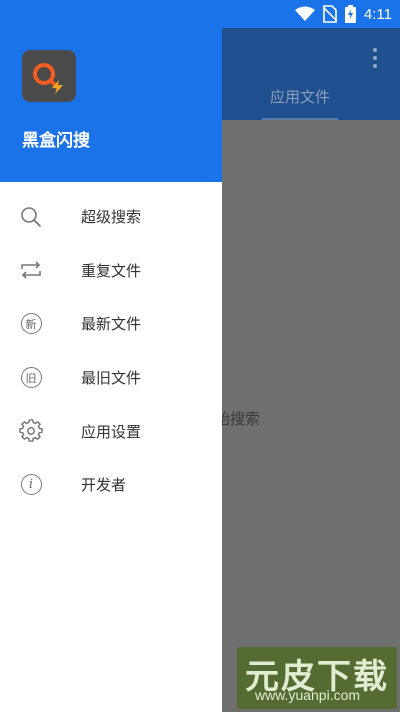 This screenshot has width=400, height=712. I want to click on menu-item-app-settings: 应用设置, so click(111, 431).